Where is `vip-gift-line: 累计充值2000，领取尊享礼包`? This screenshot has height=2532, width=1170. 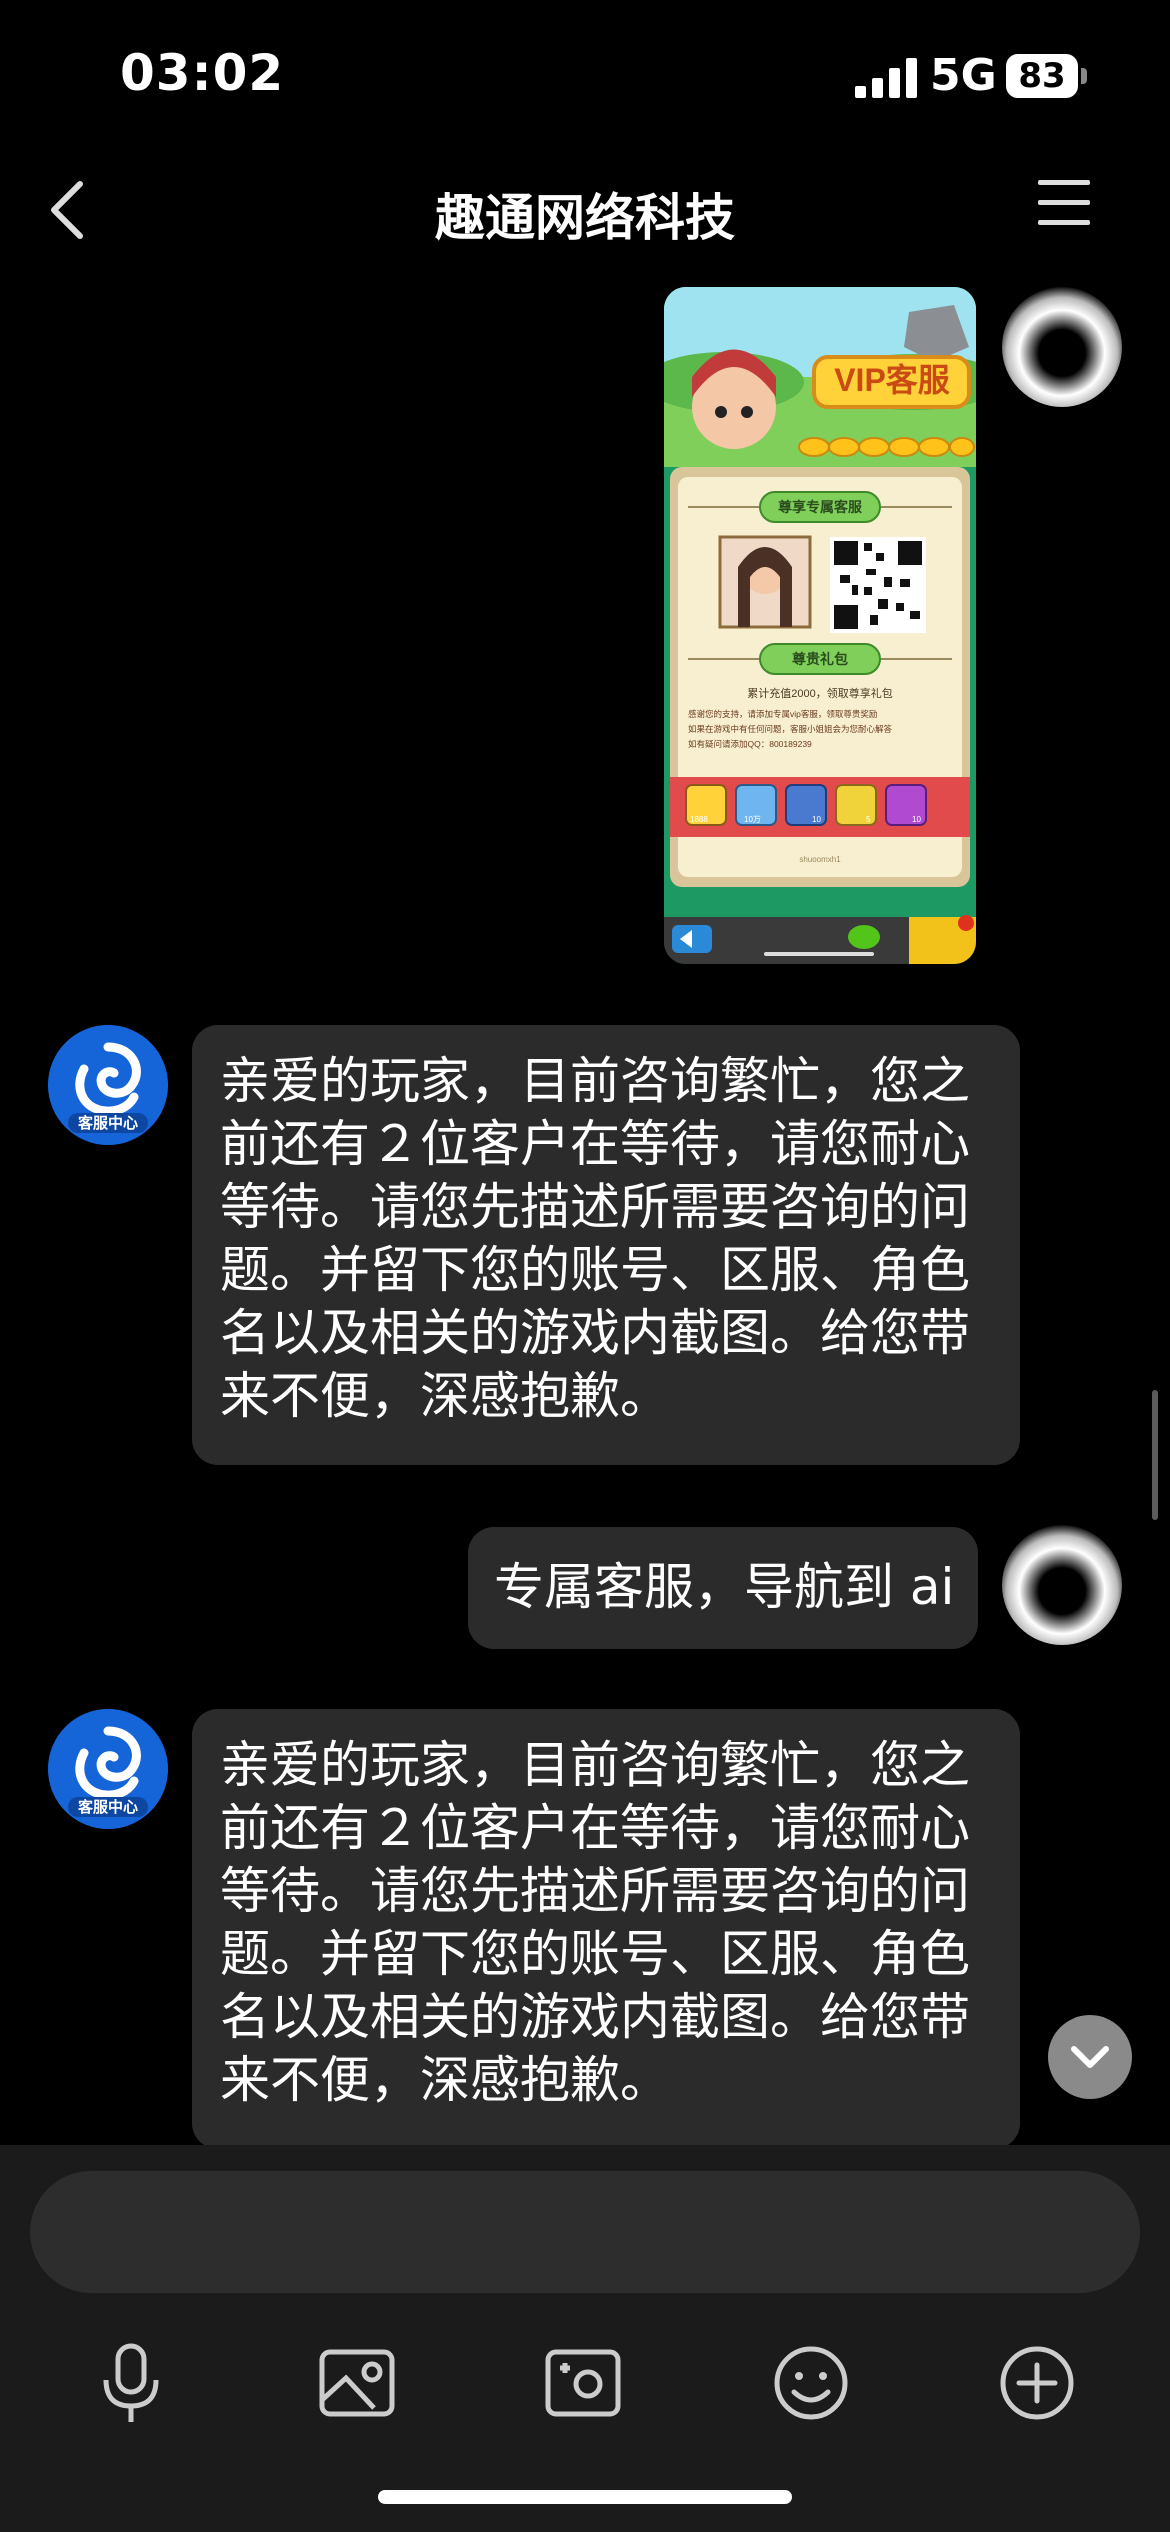 vip-gift-line: 累计充值2000，领取尊享礼包 is located at coordinates (819, 693).